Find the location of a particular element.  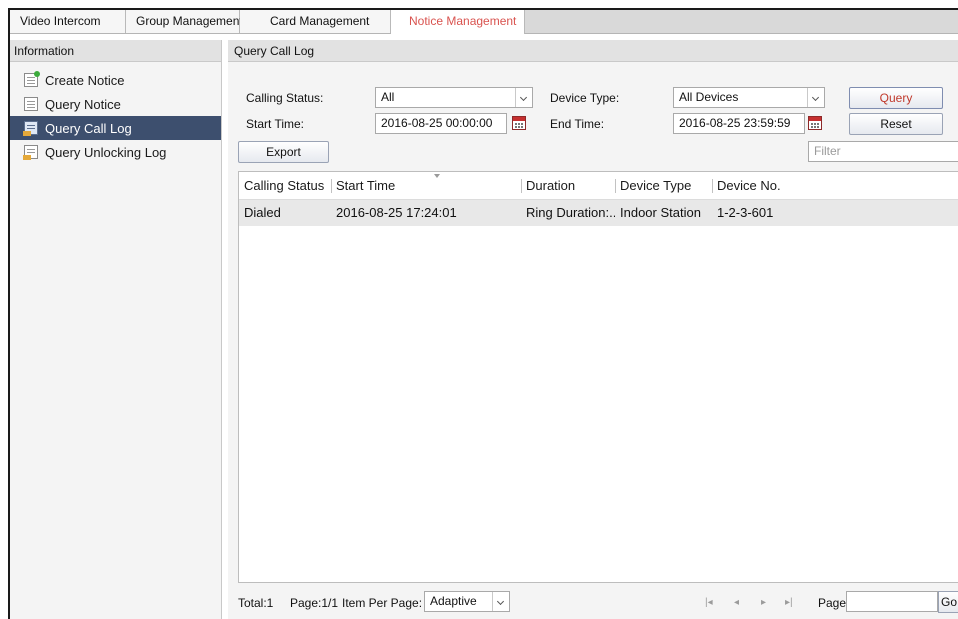

cell-calling-status: Dialed is located at coordinates (262, 212).